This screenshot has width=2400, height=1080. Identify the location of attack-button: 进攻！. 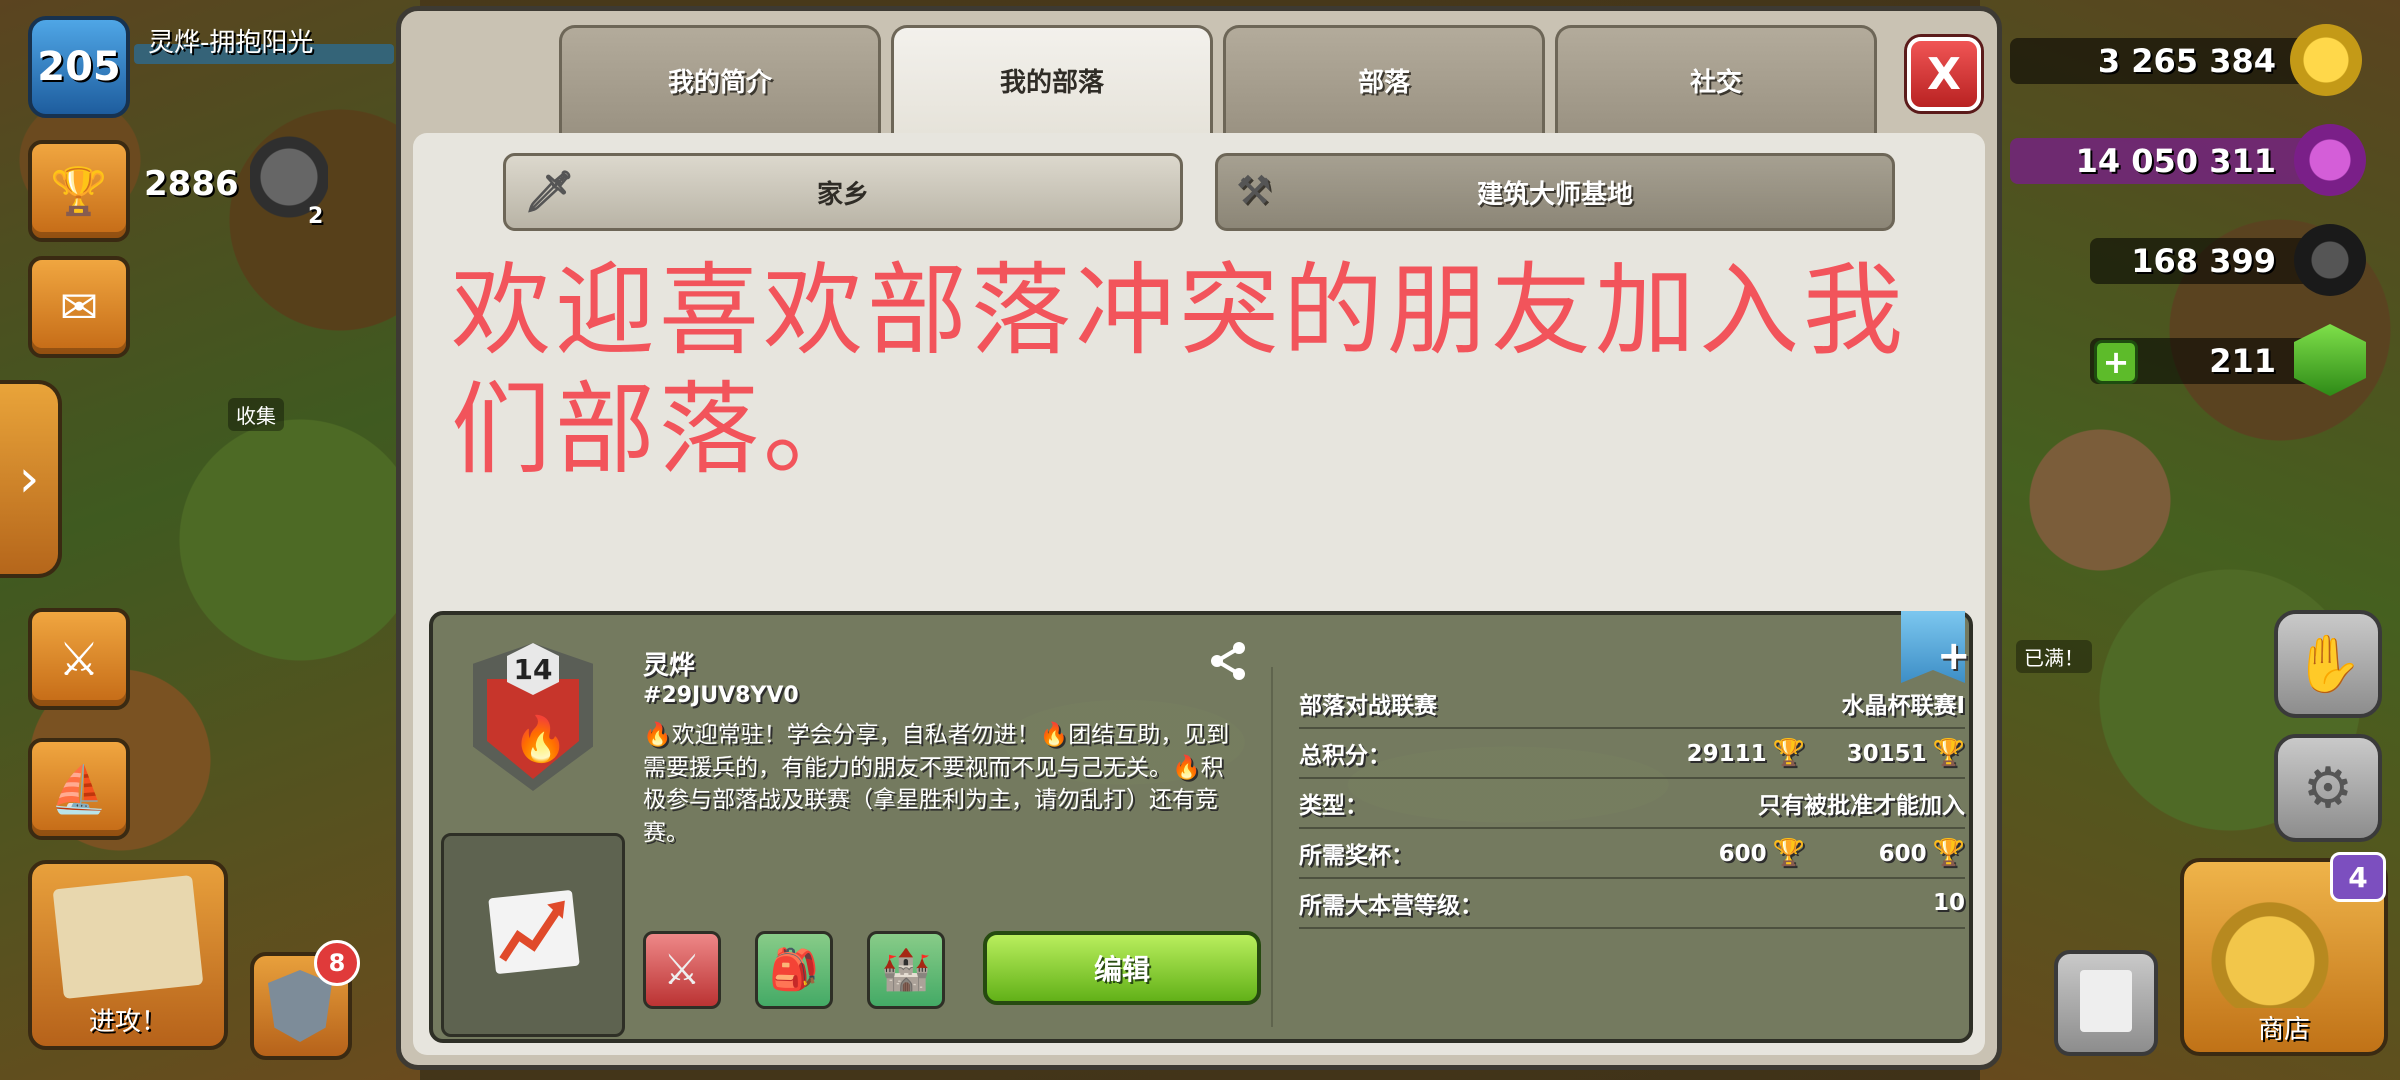
(128, 955).